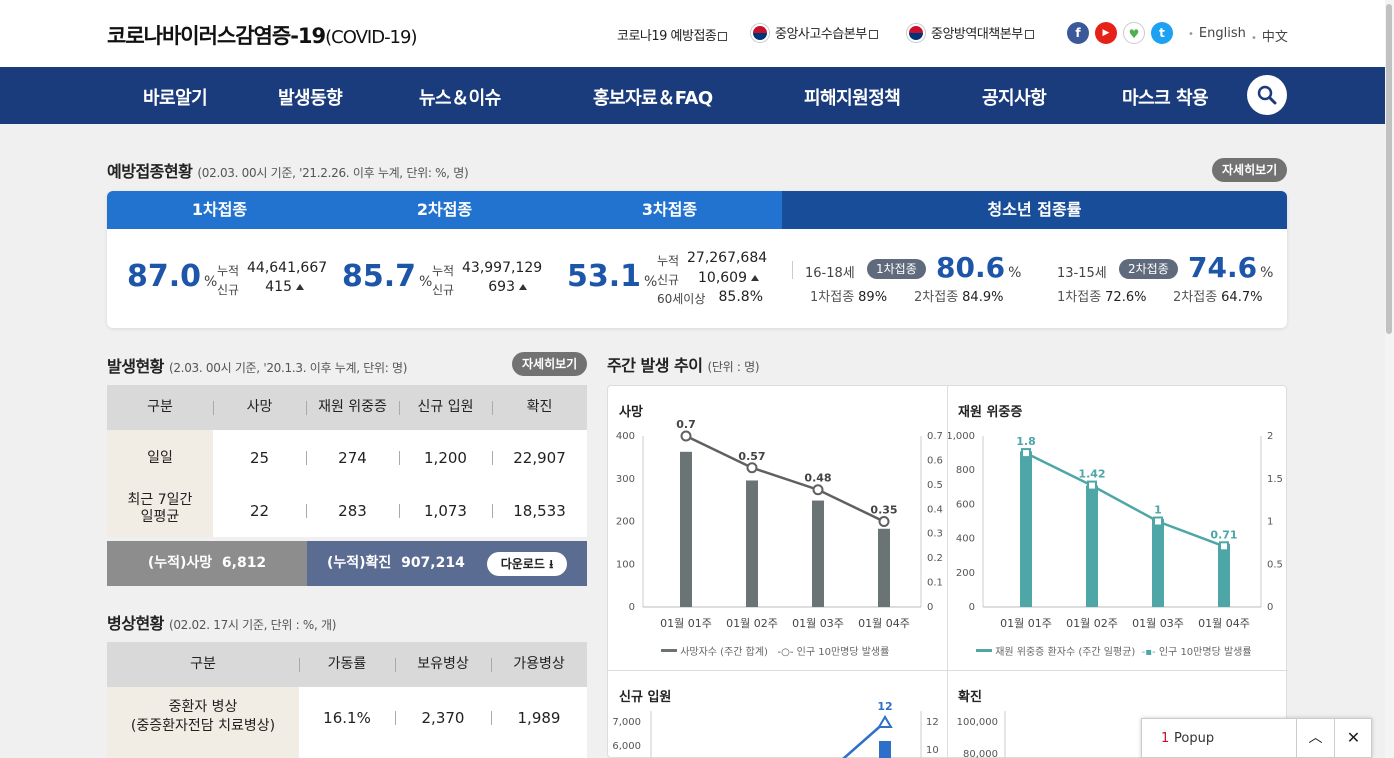 The width and height of the screenshot is (1394, 758). Describe the element at coordinates (443, 664) in the screenshot. I see `col-header: 보유병상` at that location.